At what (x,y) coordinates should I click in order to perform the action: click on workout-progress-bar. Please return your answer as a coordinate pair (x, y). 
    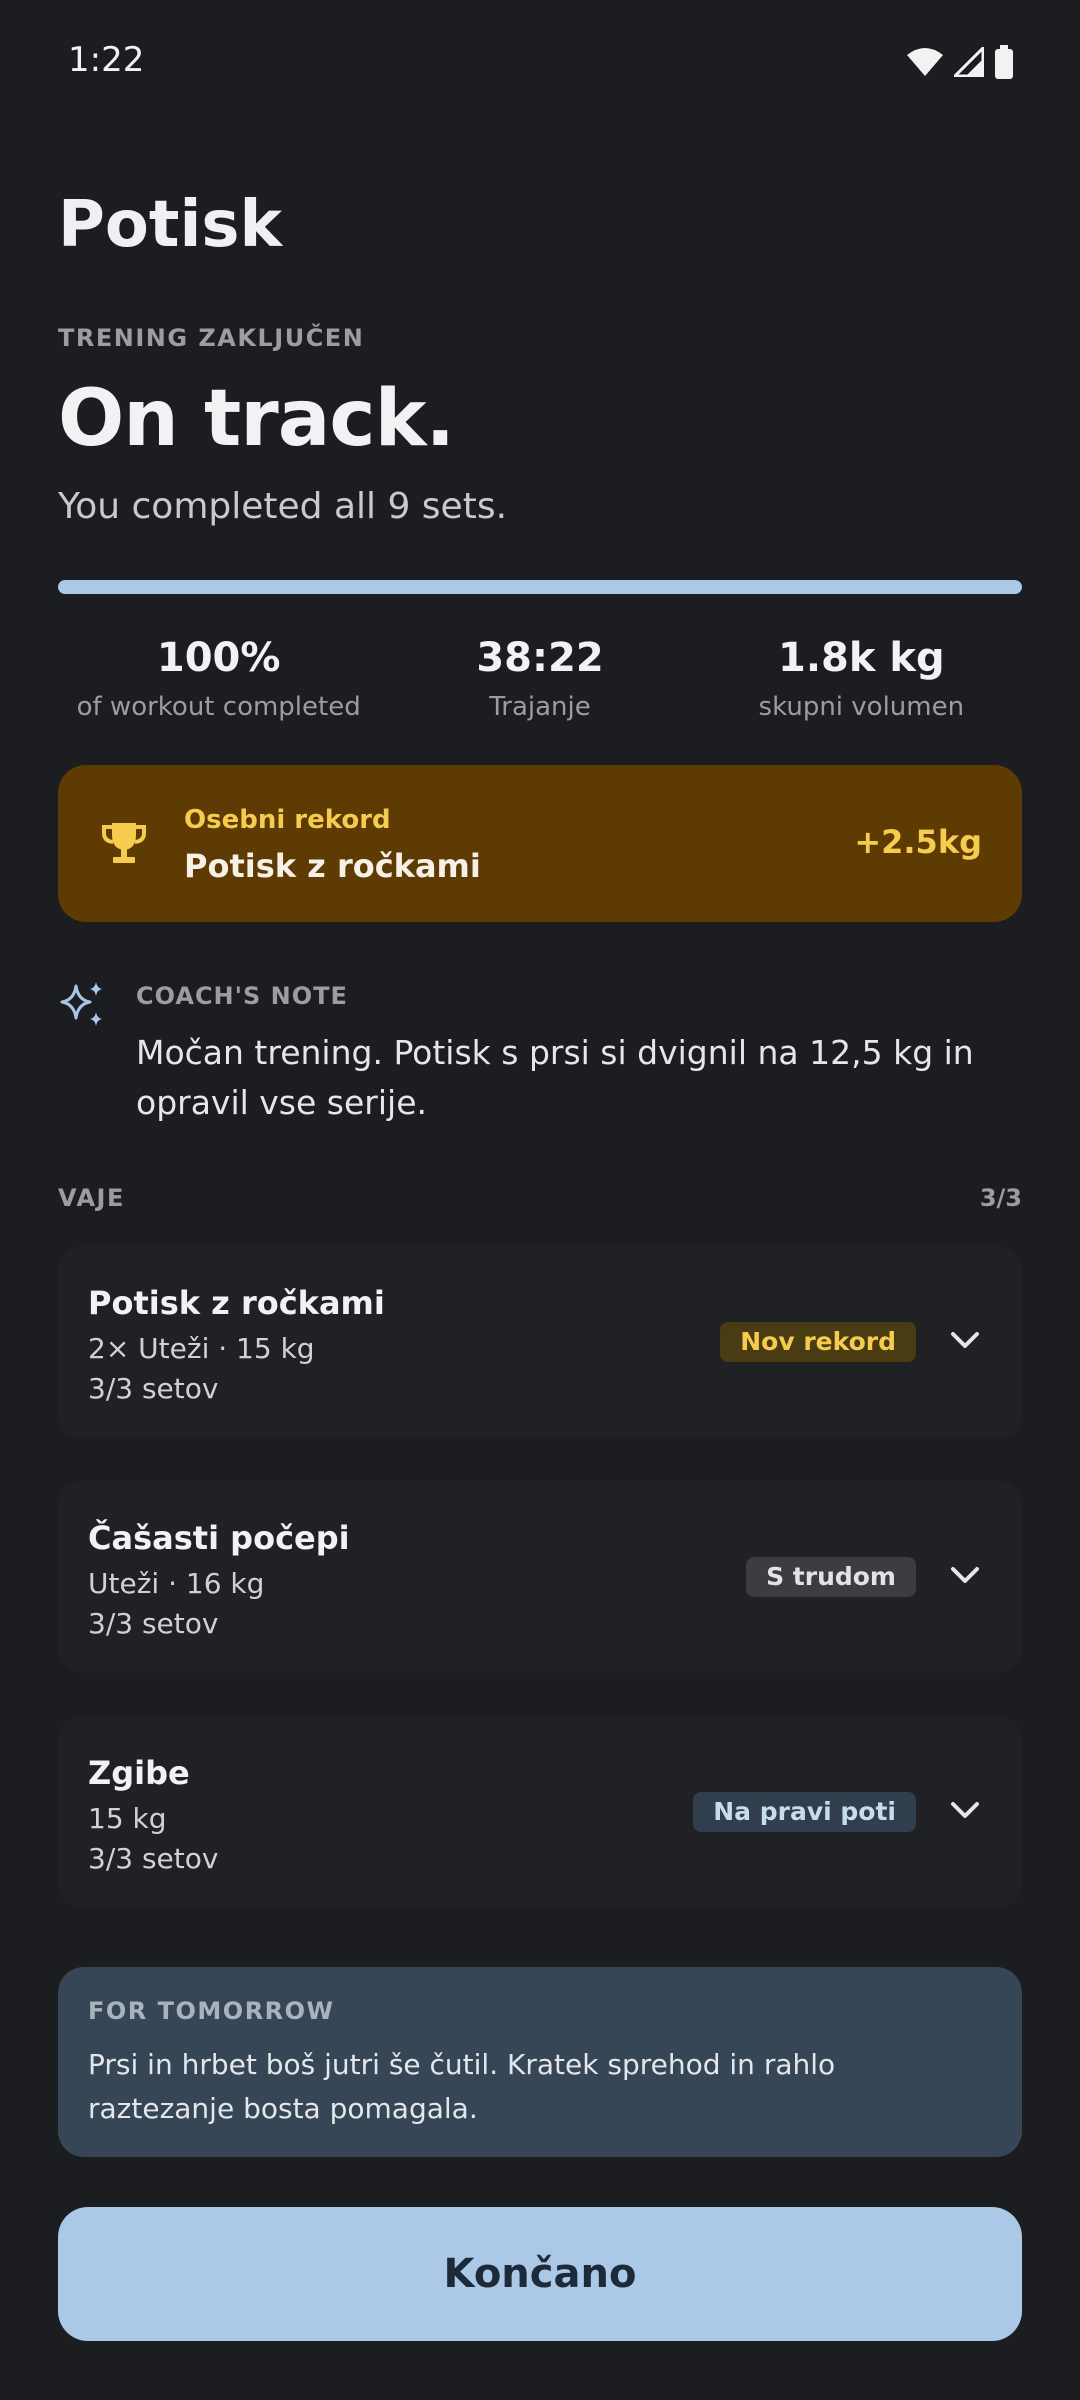
    Looking at the image, I should click on (540, 587).